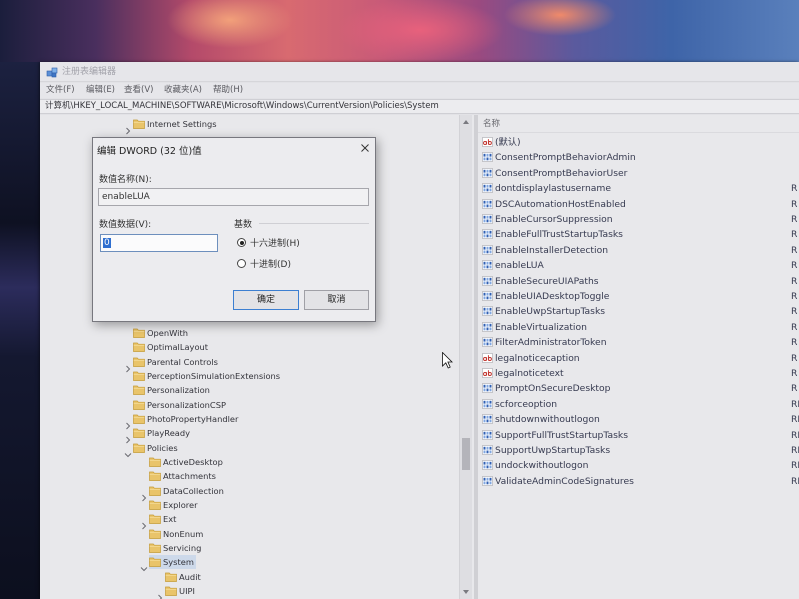 This screenshot has width=799, height=599. What do you see at coordinates (249, 126) in the screenshot?
I see `tree-item-internet-settings: Internet Settings` at bounding box center [249, 126].